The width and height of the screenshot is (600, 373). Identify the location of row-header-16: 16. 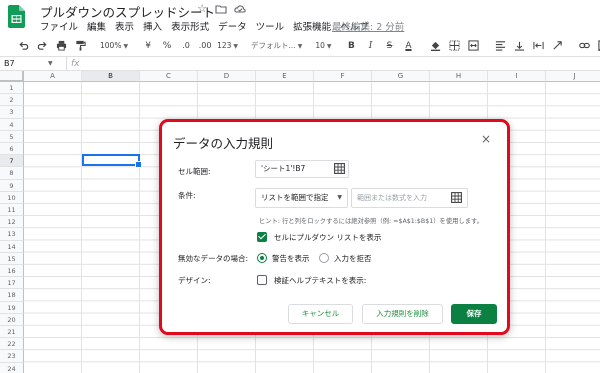
(12, 271).